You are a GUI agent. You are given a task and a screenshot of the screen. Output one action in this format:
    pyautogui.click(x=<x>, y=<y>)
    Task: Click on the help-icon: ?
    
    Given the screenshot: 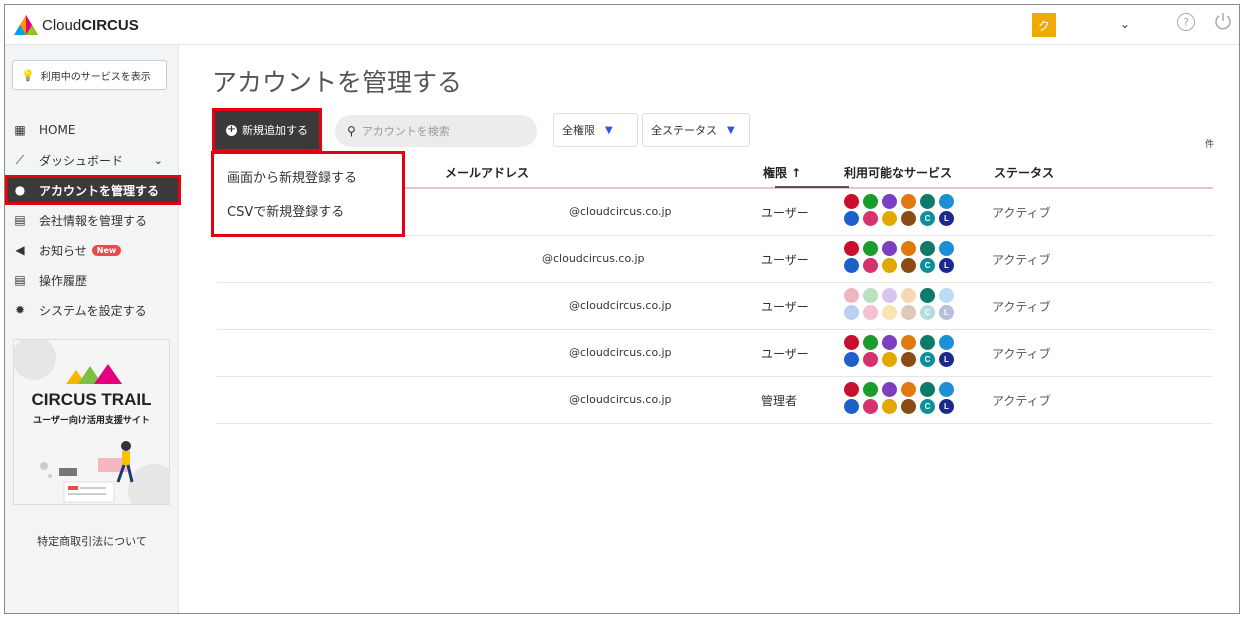 What is the action you would take?
    pyautogui.click(x=1186, y=22)
    